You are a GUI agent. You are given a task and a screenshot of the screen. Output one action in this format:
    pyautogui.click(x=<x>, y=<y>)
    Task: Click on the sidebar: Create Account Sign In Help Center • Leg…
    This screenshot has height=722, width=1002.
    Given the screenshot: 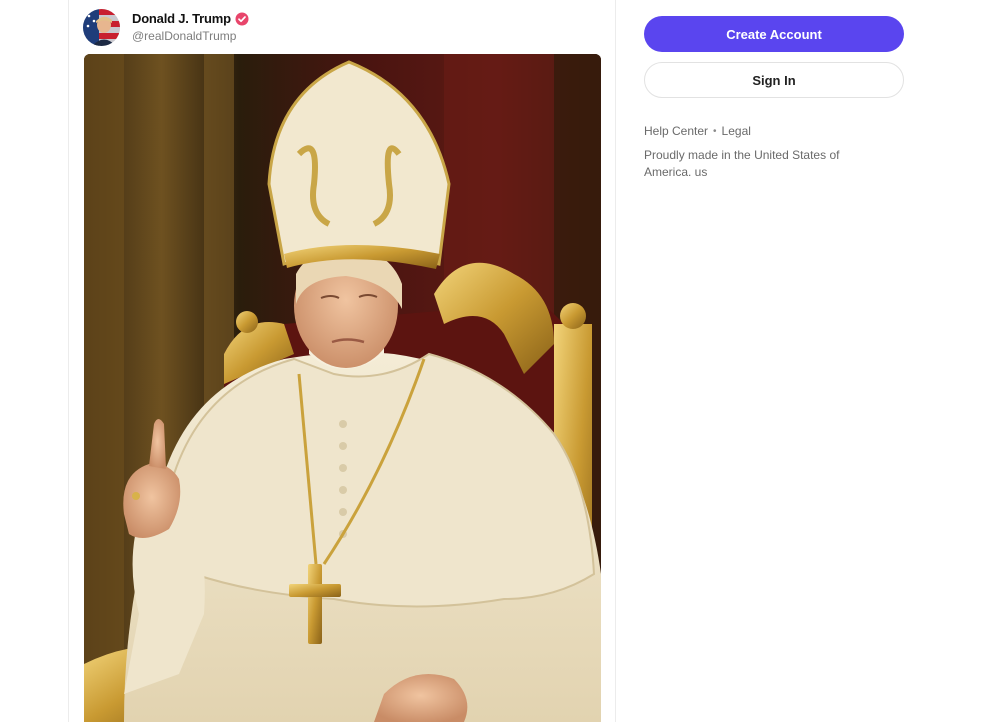 What is the action you would take?
    pyautogui.click(x=774, y=98)
    